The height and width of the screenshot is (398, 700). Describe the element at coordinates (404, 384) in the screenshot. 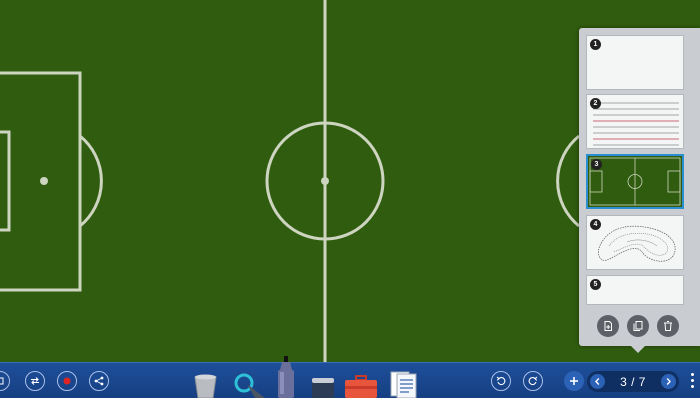

I see `document-tool-icon` at that location.